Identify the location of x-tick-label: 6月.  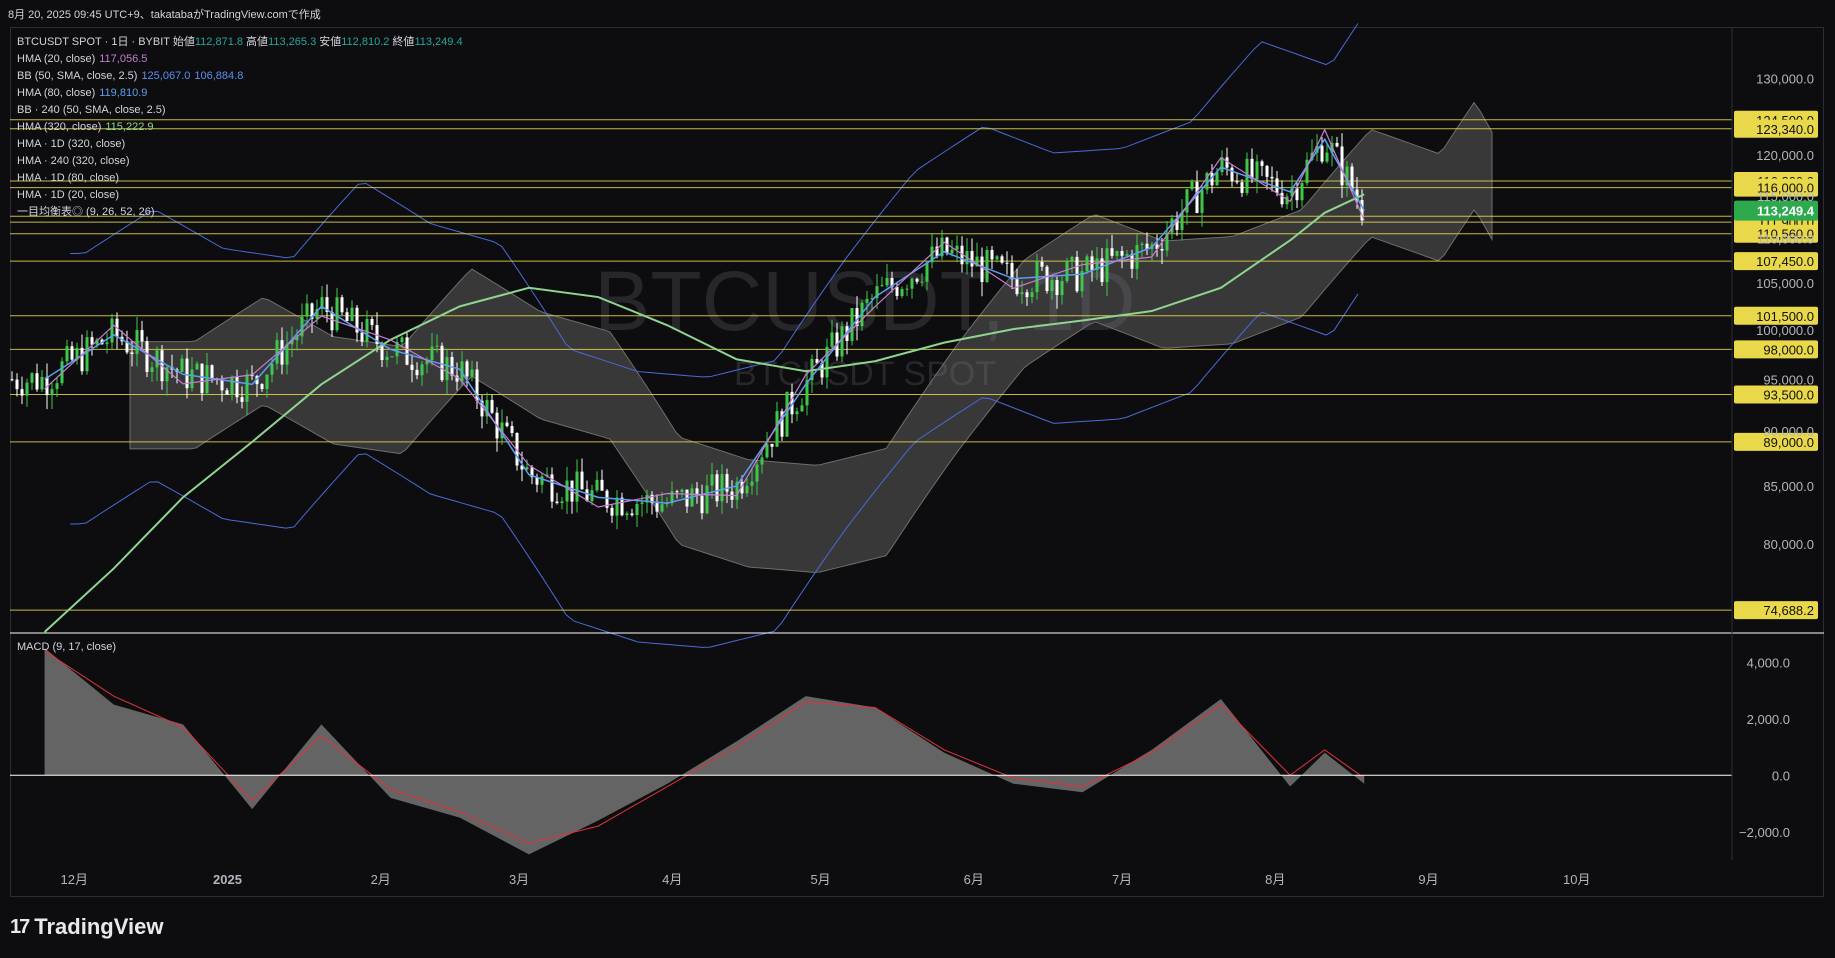
(974, 879).